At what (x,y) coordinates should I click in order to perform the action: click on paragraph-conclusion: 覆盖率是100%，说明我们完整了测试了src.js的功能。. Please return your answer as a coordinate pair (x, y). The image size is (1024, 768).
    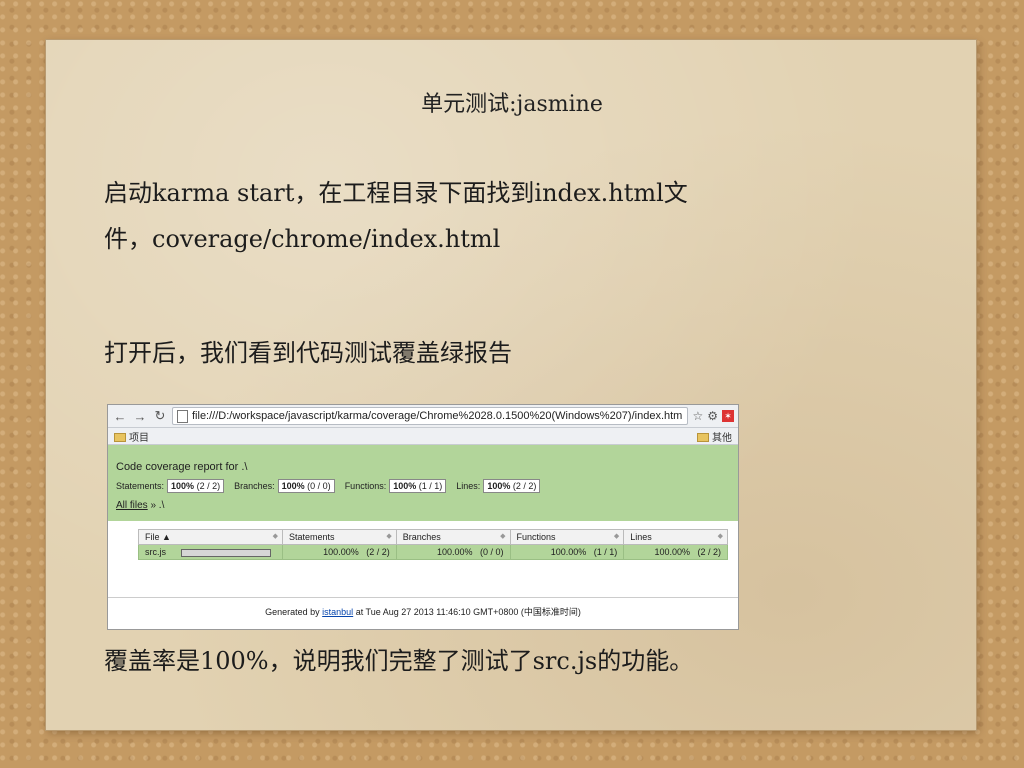
    Looking at the image, I should click on (399, 661).